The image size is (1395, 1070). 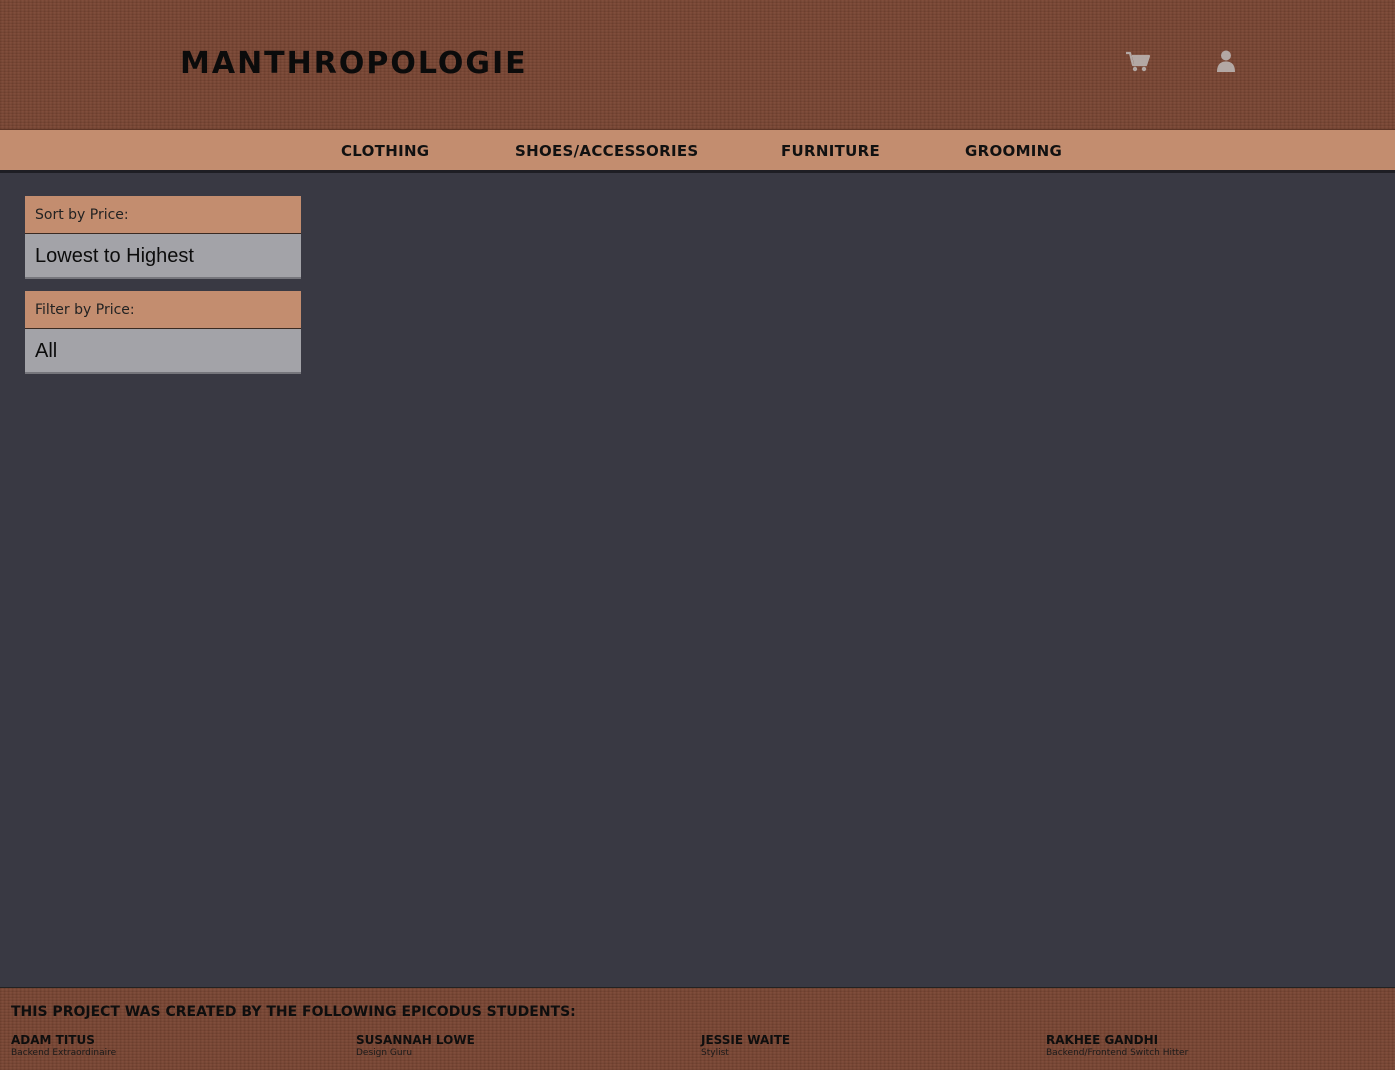 What do you see at coordinates (606, 150) in the screenshot?
I see `nav-item-shoes-accessories: SHOES/ACCESSORIES` at bounding box center [606, 150].